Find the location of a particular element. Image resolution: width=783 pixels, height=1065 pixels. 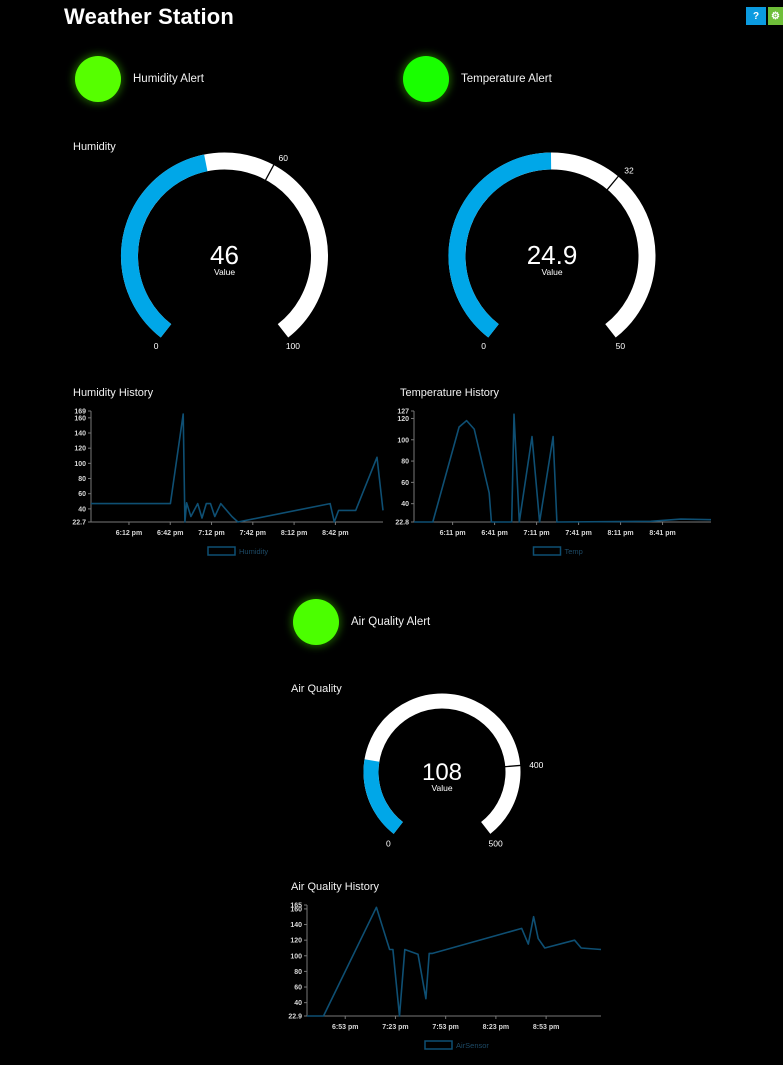

humidity-x-tick-label: 6:12 pm is located at coordinates (129, 533).